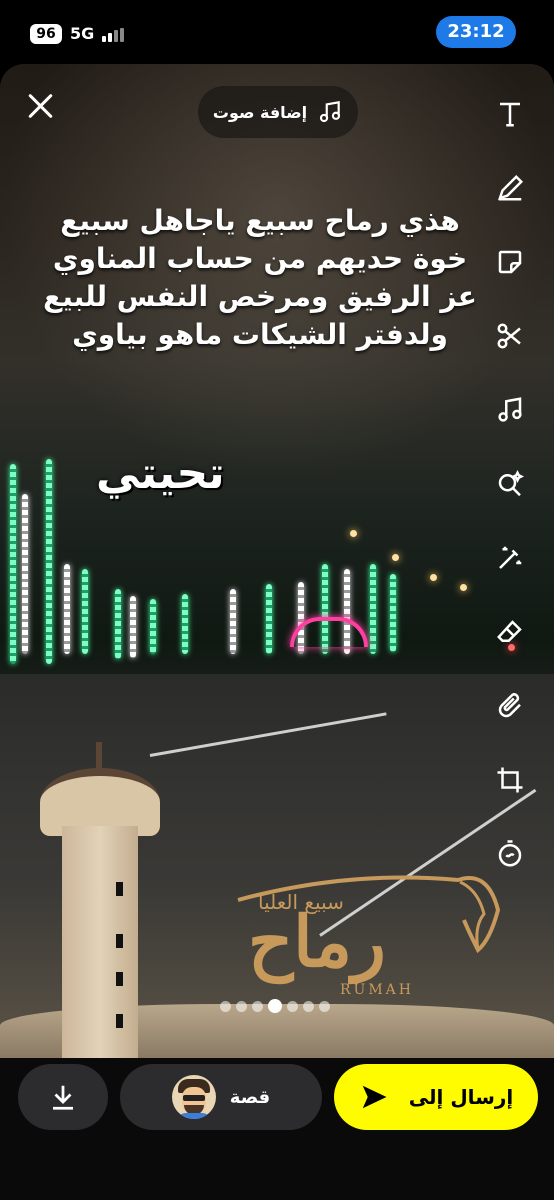 The image size is (554, 1200). I want to click on sticker-icon, so click(510, 262).